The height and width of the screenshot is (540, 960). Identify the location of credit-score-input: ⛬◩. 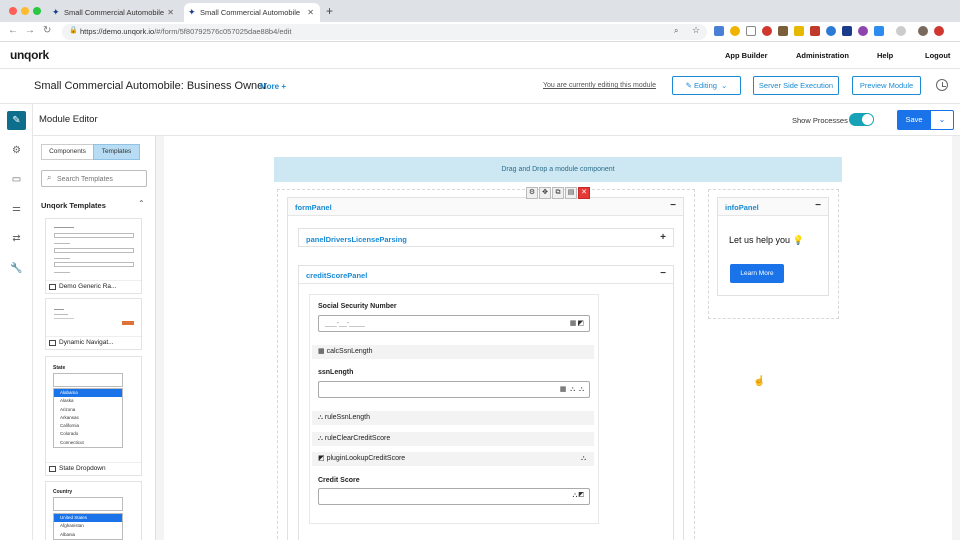
(454, 496).